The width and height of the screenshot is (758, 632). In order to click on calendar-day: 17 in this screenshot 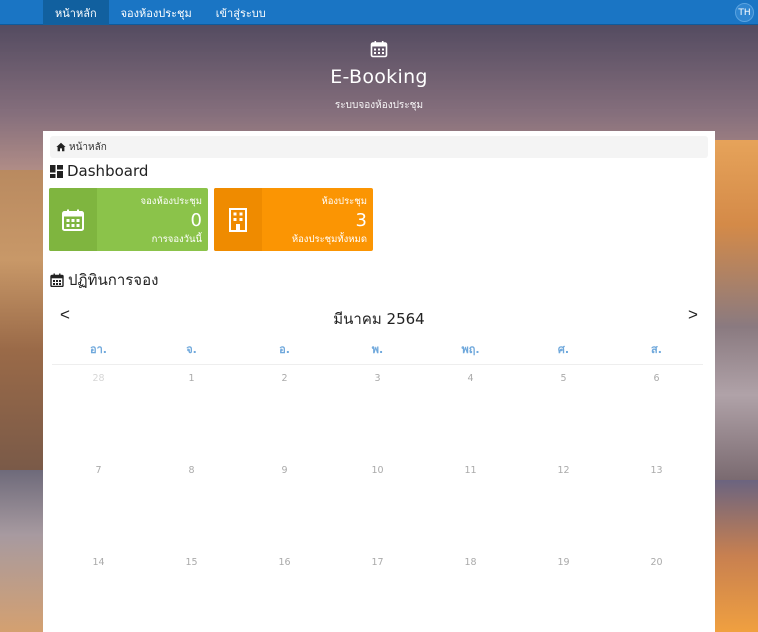, I will do `click(377, 590)`.